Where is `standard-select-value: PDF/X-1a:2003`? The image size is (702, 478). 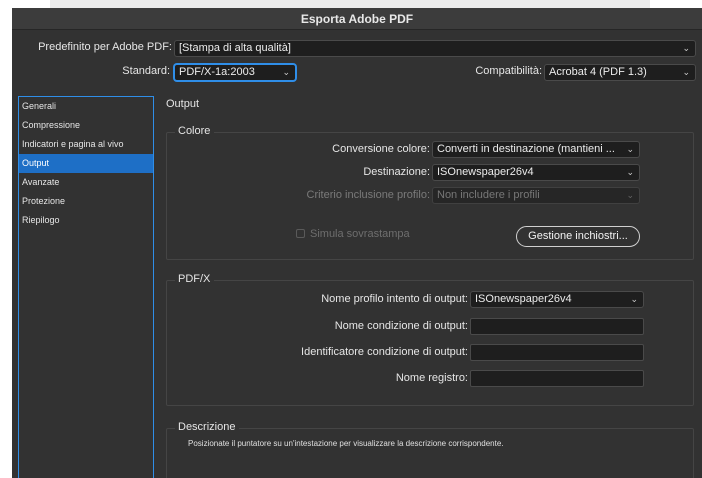
standard-select-value: PDF/X-1a:2003 is located at coordinates (217, 72).